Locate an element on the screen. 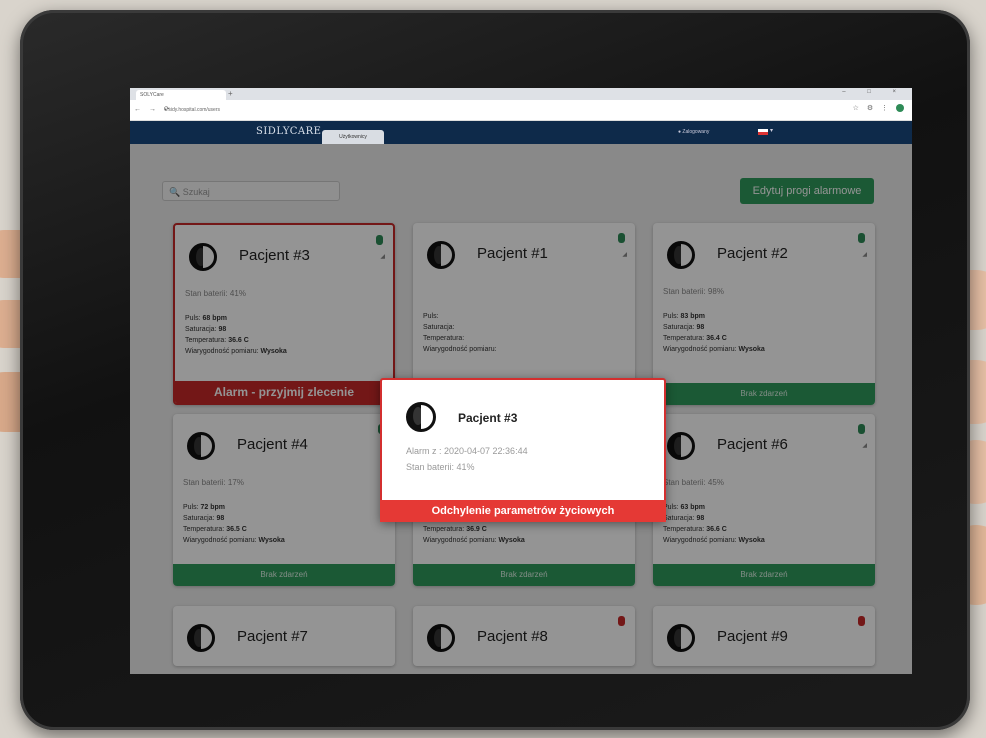  browser-tab: SOLYCare is located at coordinates (181, 95).